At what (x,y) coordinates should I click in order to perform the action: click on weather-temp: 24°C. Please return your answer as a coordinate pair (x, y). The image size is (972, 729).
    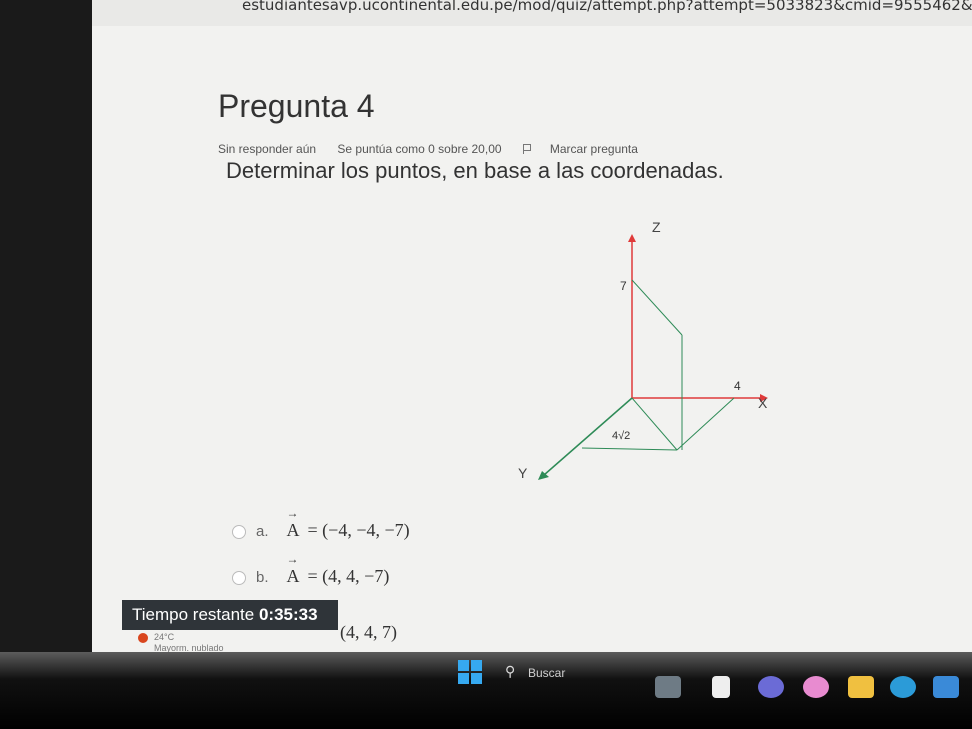
    Looking at the image, I should click on (164, 637).